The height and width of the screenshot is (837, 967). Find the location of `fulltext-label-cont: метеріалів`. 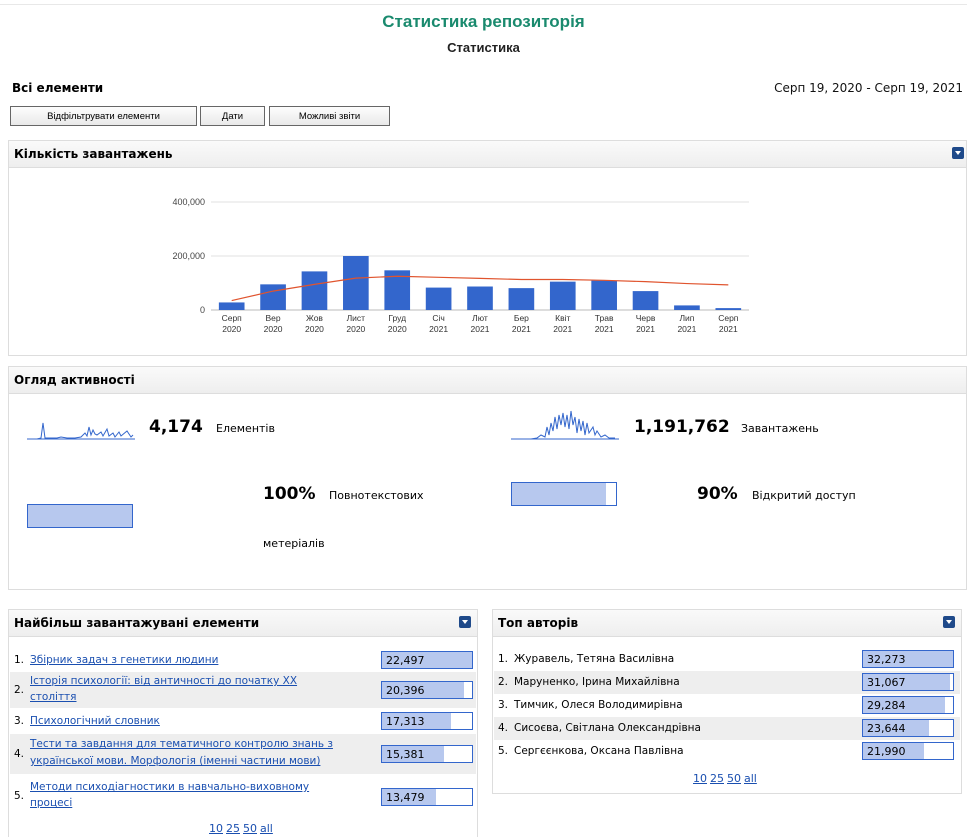

fulltext-label-cont: метеріалів is located at coordinates (294, 543).